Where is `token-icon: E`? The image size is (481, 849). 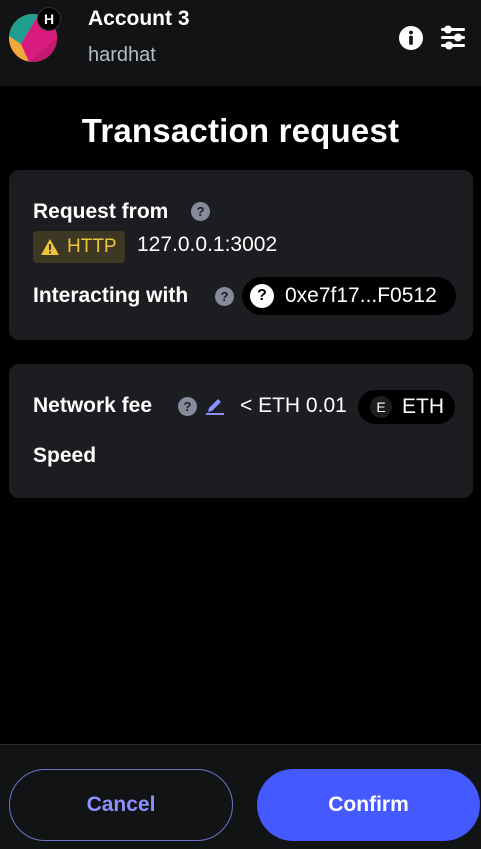 token-icon: E is located at coordinates (381, 407).